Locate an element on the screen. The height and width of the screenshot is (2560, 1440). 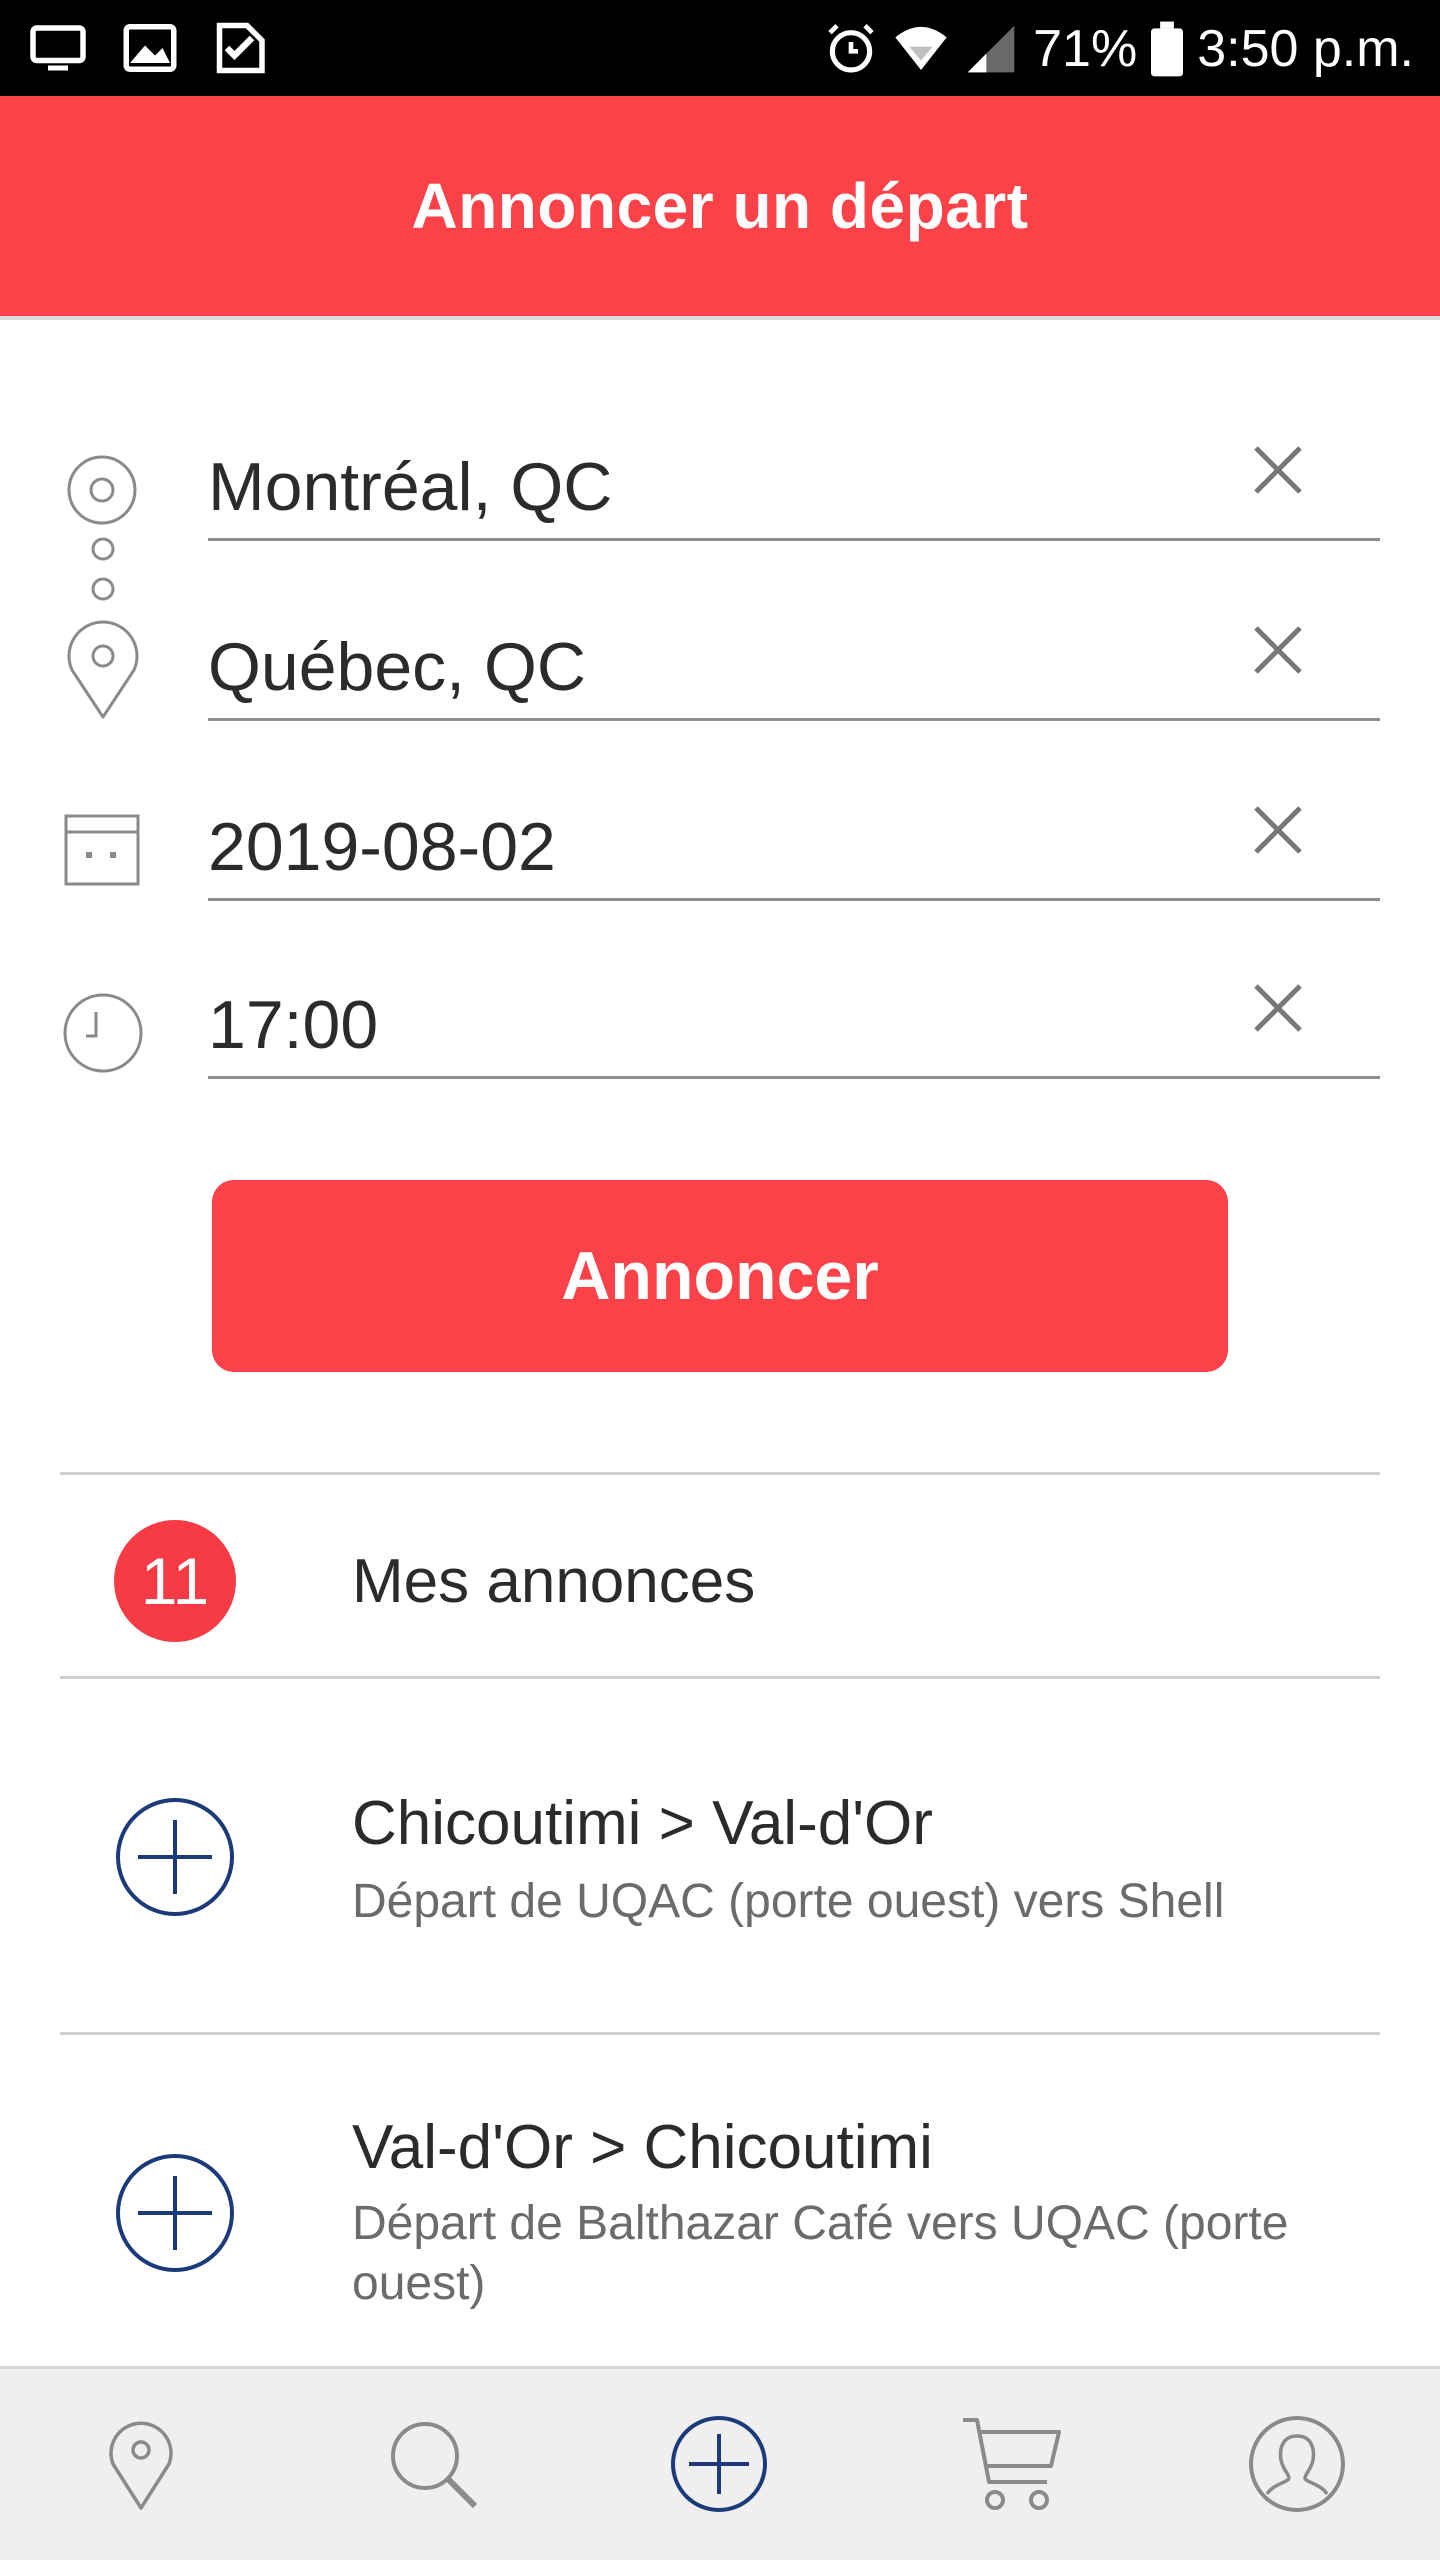
my-announcements-row: 11 Mes annonces is located at coordinates (720, 1576).